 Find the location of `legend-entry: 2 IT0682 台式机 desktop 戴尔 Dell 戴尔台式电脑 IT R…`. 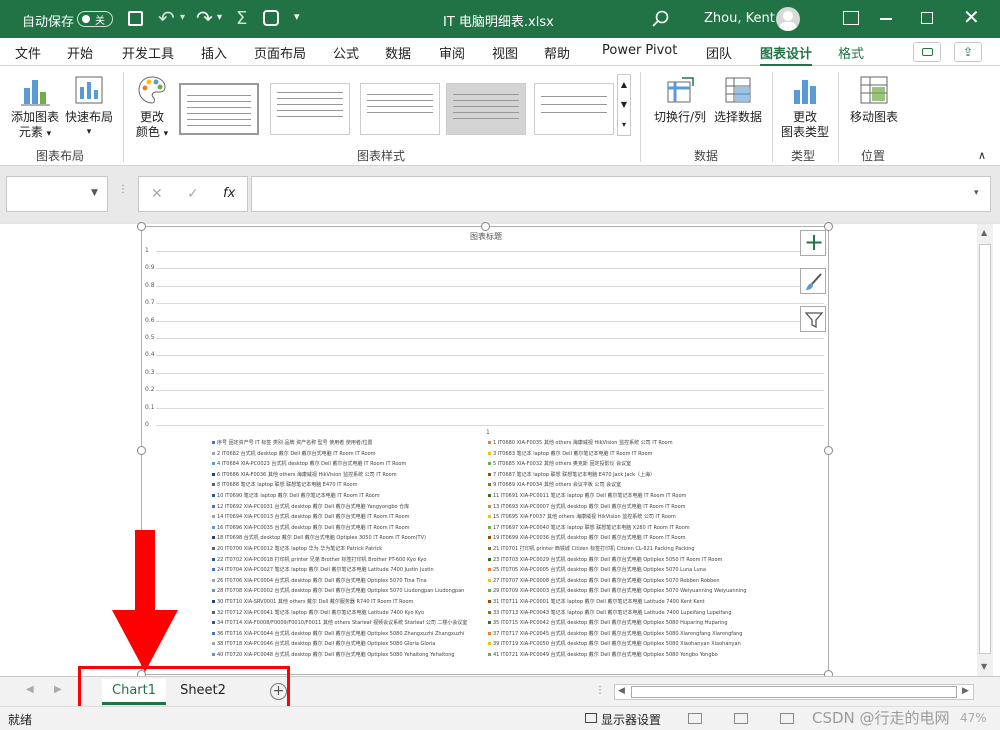

legend-entry: 2 IT0682 台式机 desktop 戴尔 Dell 戴尔台式电脑 IT R… is located at coordinates (294, 453).